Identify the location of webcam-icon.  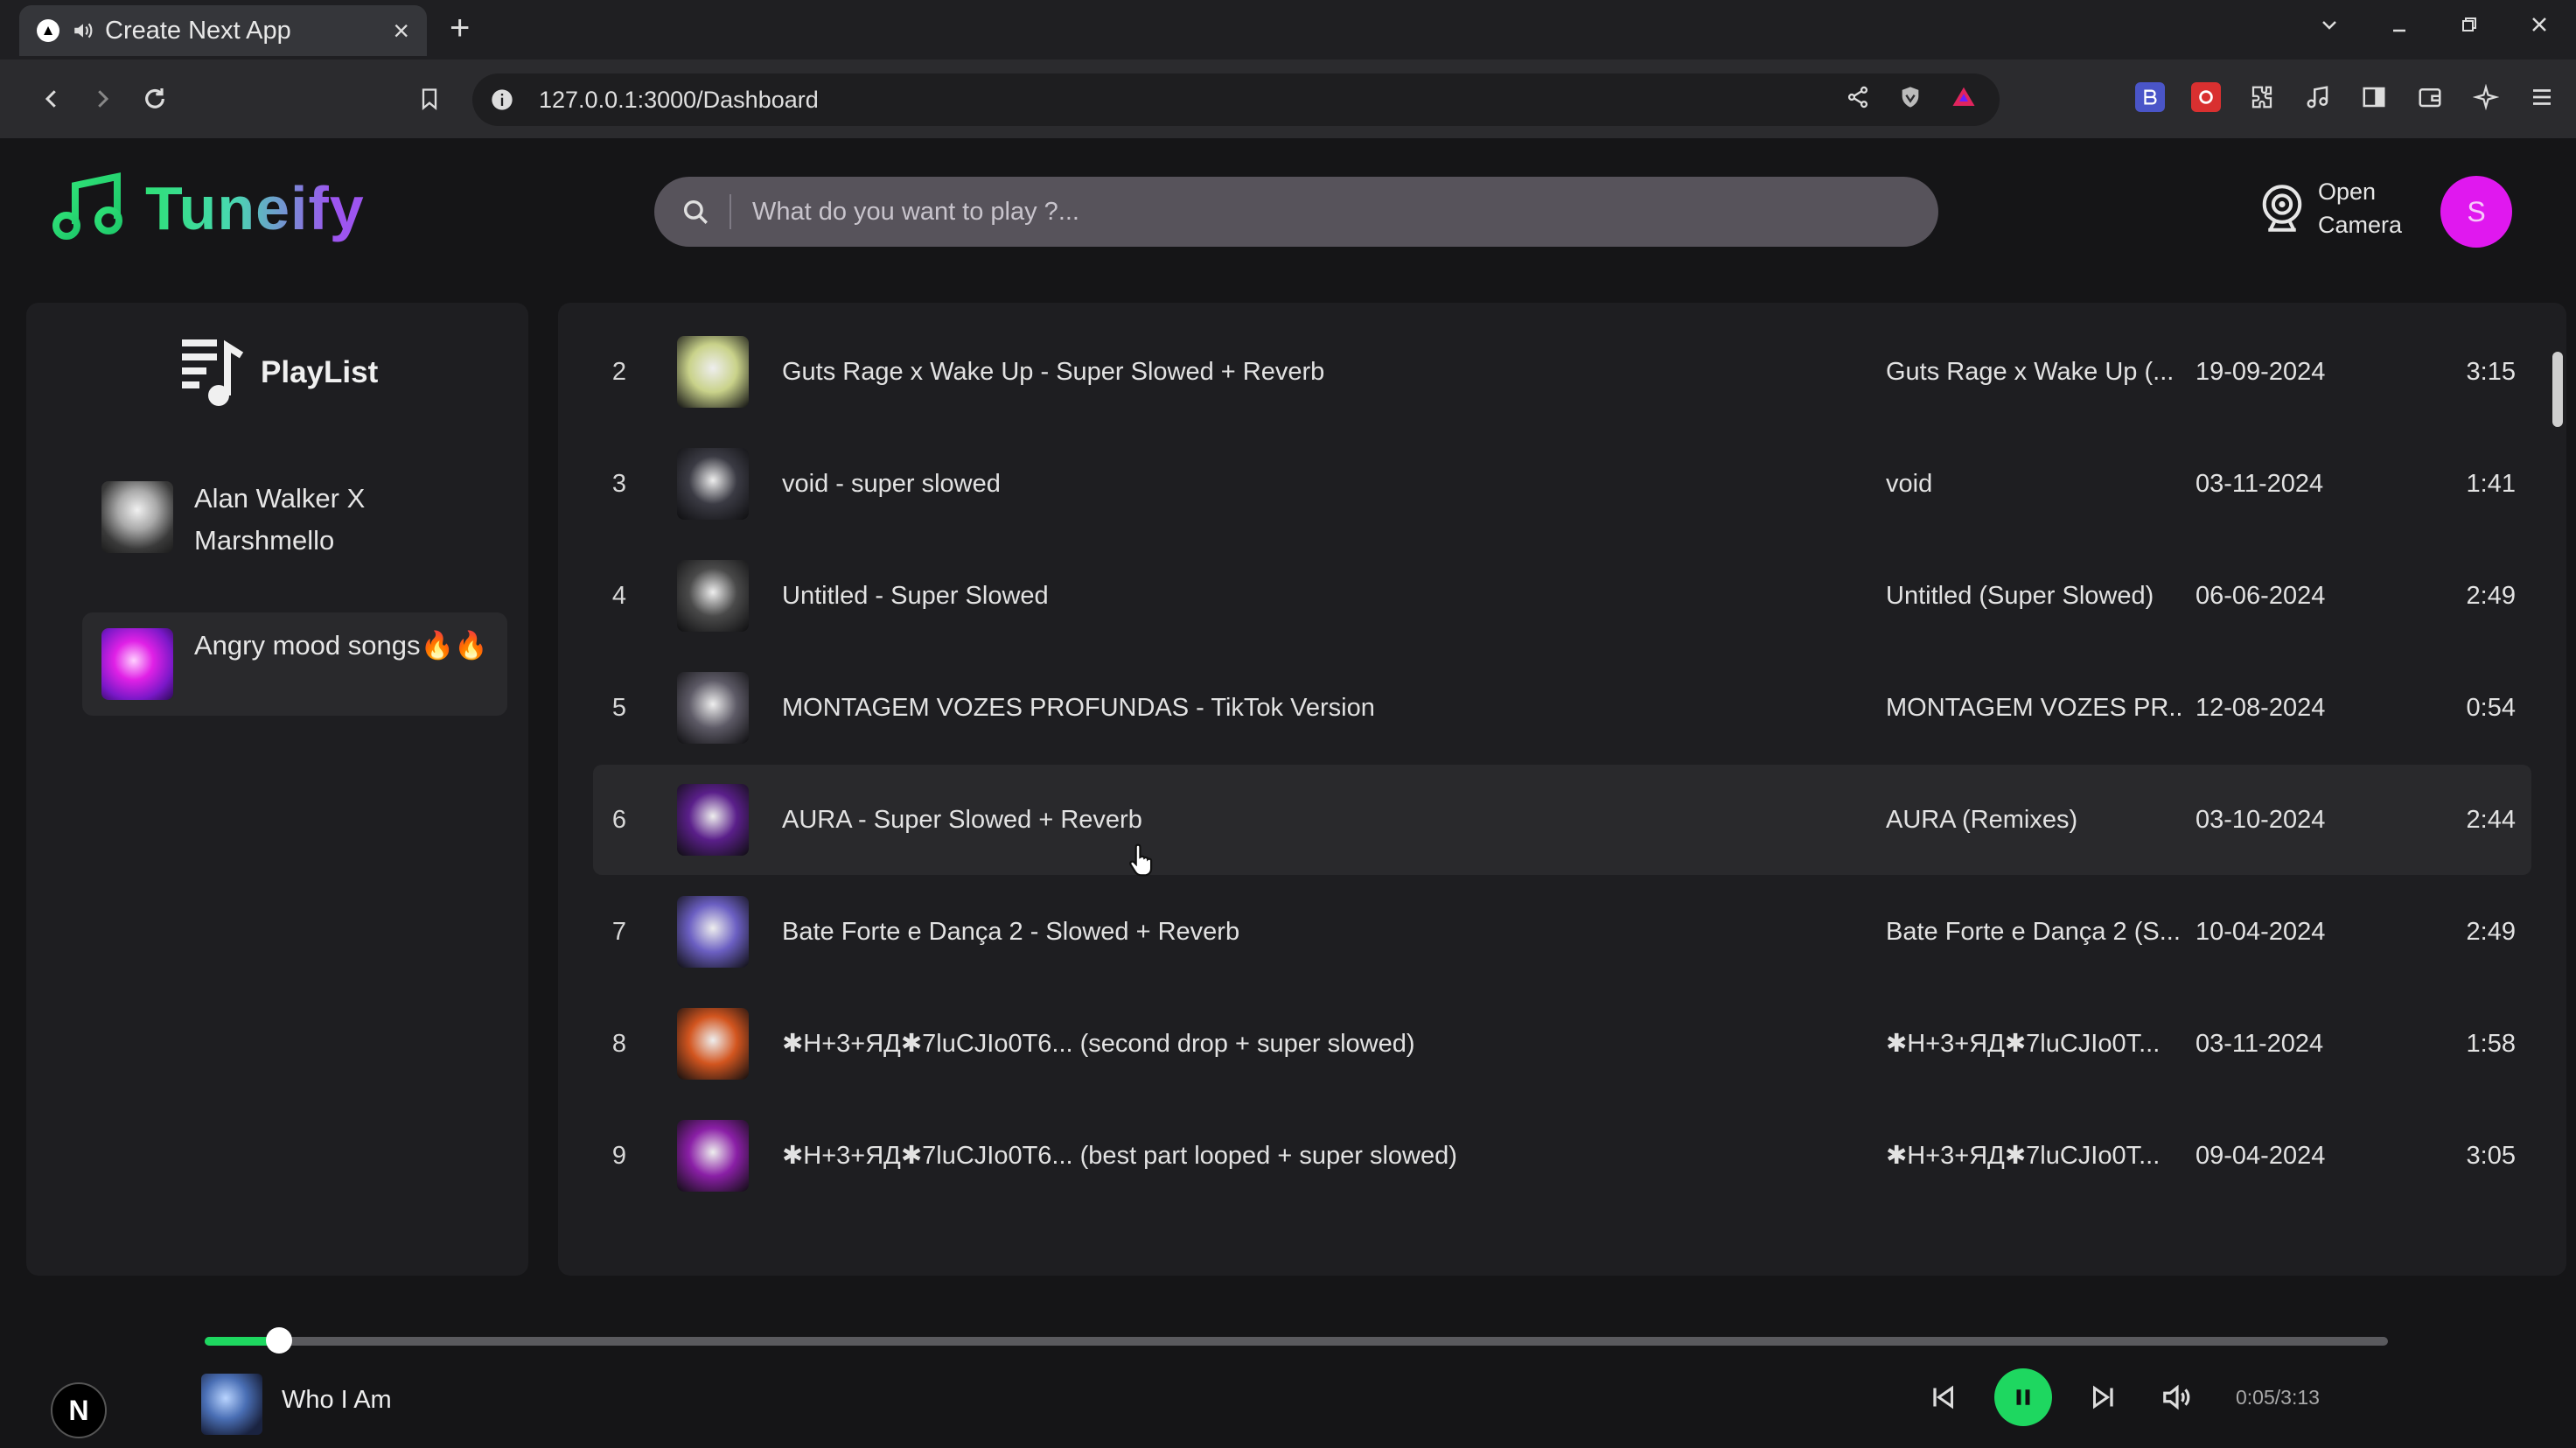
(2282, 208).